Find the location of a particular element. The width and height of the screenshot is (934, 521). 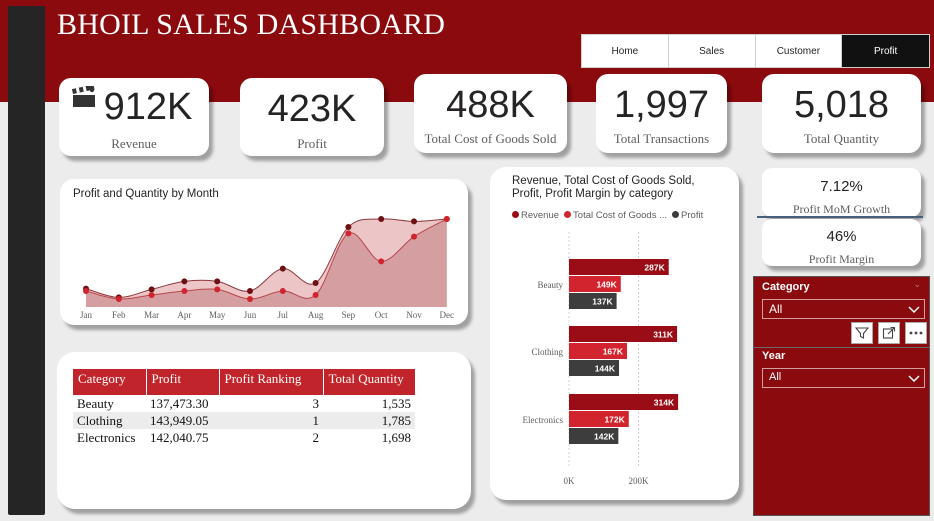

category-slicer-title: Category is located at coordinates (786, 287).